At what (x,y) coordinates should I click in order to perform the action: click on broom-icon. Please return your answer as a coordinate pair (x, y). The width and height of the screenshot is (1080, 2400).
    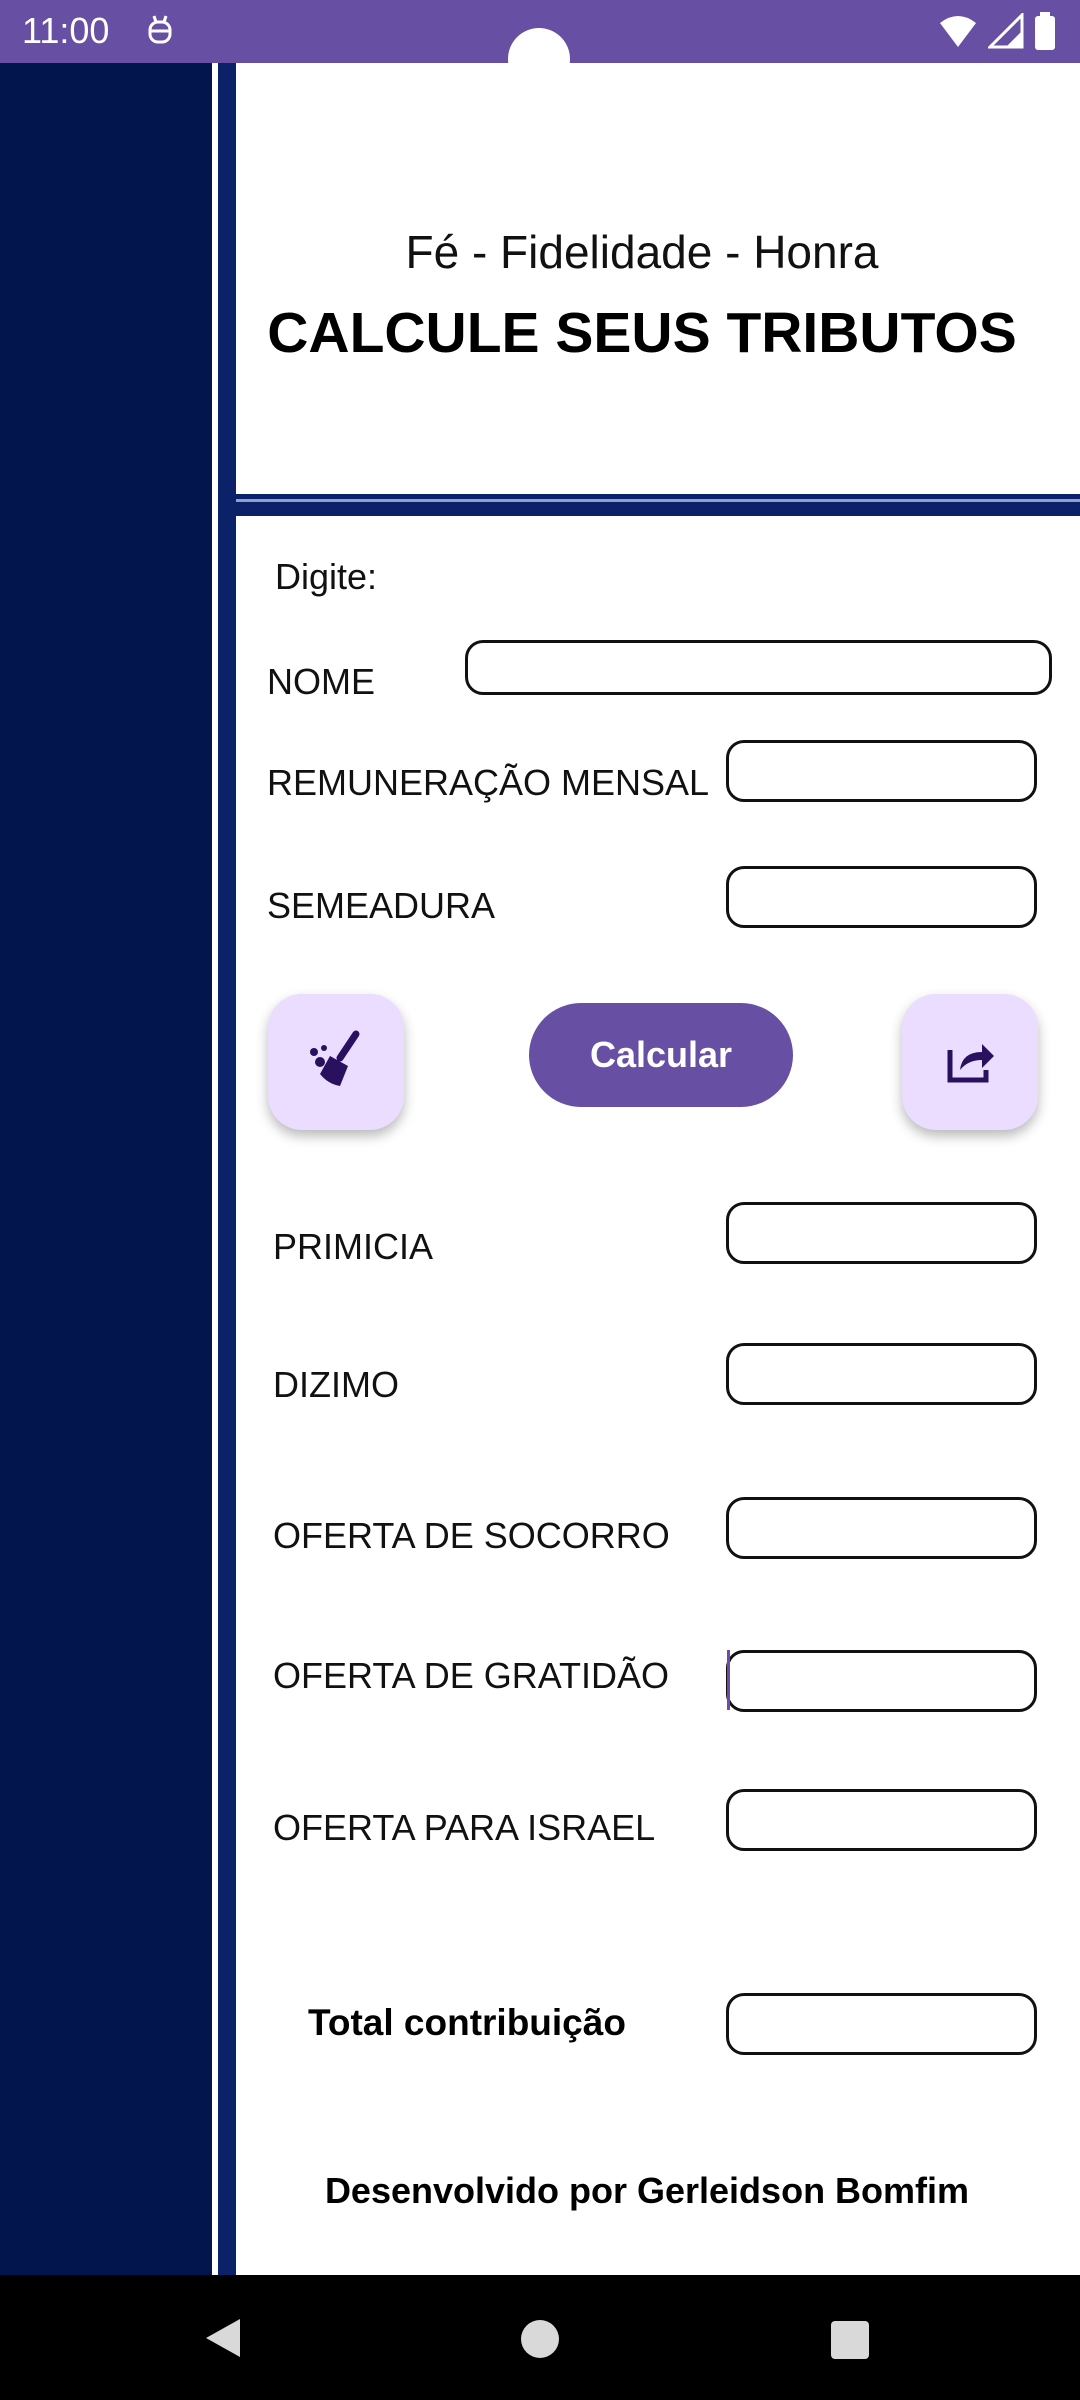
    Looking at the image, I should click on (336, 1062).